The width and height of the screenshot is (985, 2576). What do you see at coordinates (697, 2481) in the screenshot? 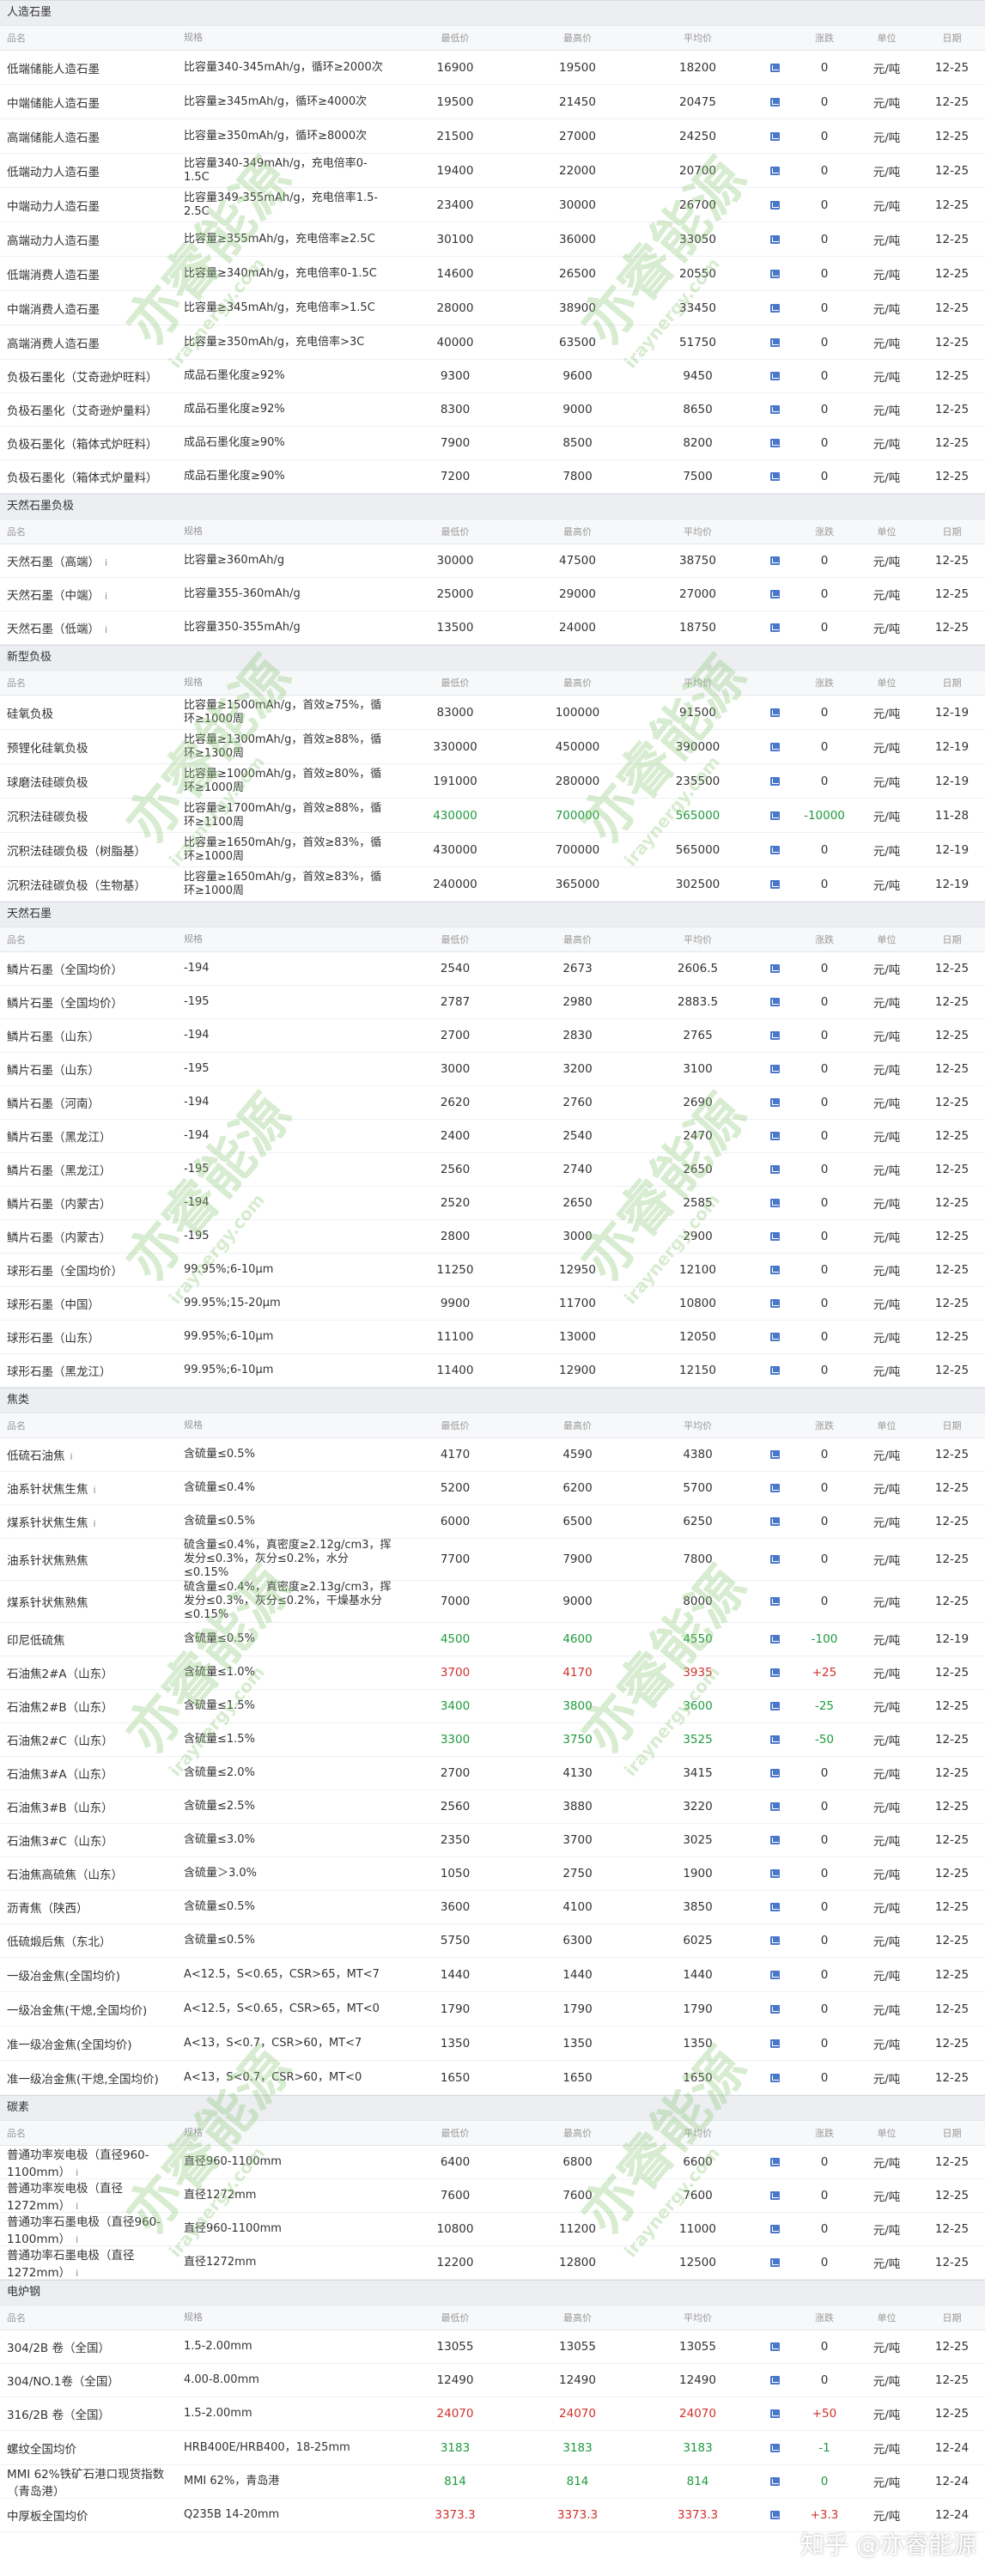
I see `avg-price: 814` at bounding box center [697, 2481].